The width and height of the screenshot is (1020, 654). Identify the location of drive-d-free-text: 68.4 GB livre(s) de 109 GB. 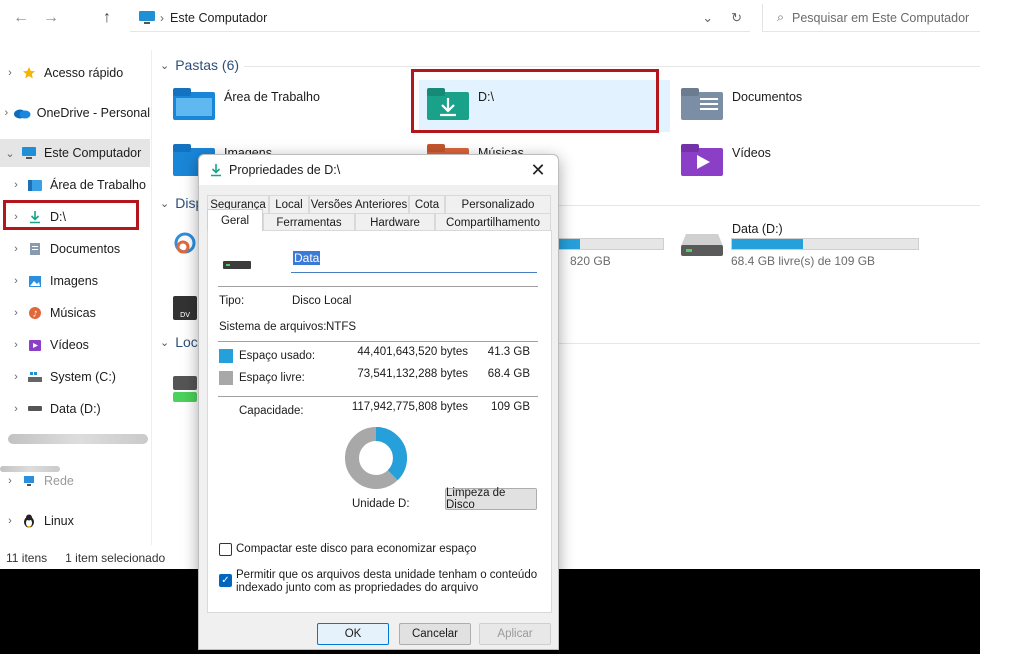
(803, 261).